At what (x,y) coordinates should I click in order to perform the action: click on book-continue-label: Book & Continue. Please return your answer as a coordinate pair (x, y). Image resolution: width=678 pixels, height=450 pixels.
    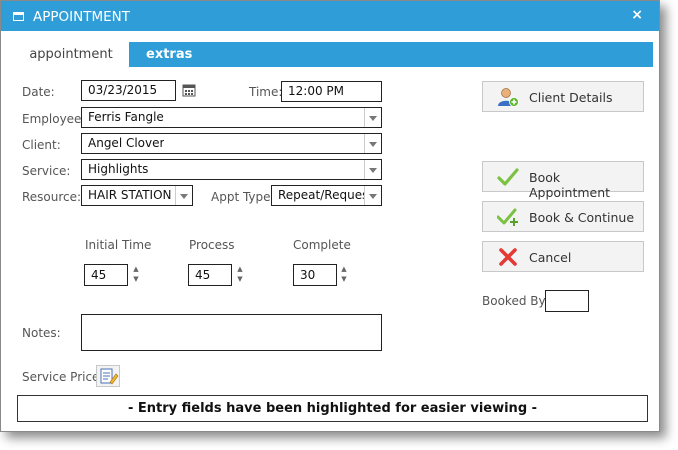
    Looking at the image, I should click on (582, 217).